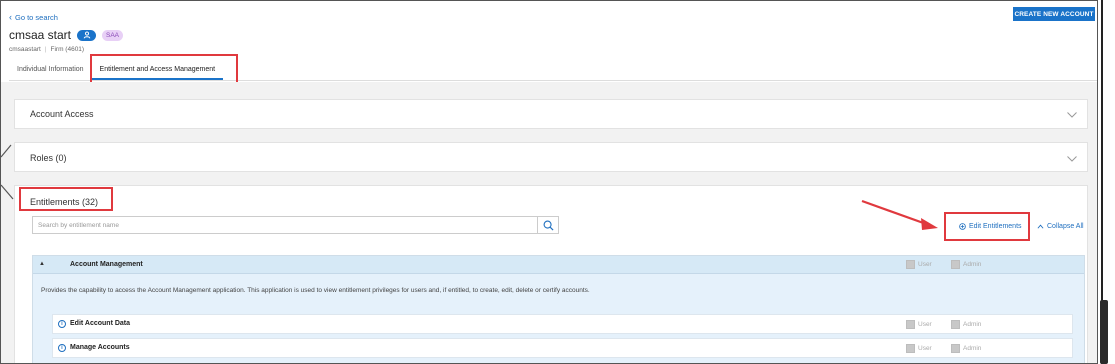 Image resolution: width=1115 pixels, height=364 pixels. I want to click on user-name-row: cmsaa start SAA, so click(66, 35).